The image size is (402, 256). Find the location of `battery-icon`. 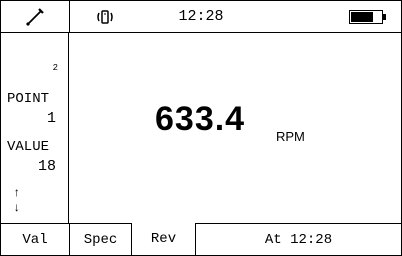

battery-icon is located at coordinates (366, 17).